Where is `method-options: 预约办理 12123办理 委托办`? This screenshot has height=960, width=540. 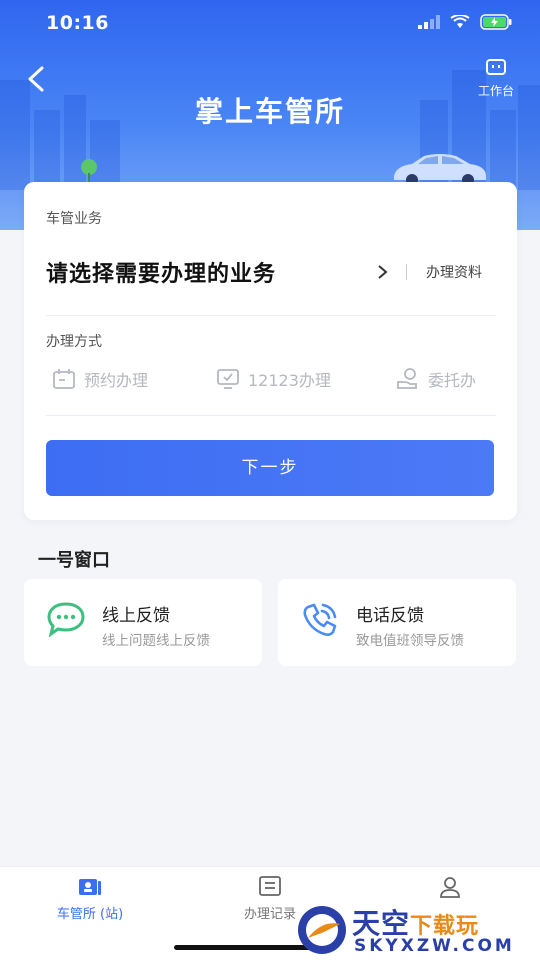 method-options: 预约办理 12123办理 委托办 is located at coordinates (271, 382).